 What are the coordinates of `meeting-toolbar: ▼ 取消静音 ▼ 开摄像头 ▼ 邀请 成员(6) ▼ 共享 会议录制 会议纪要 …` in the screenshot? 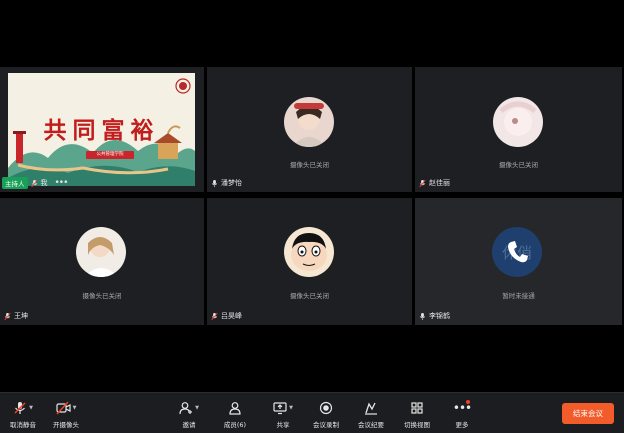 It's located at (312, 412).